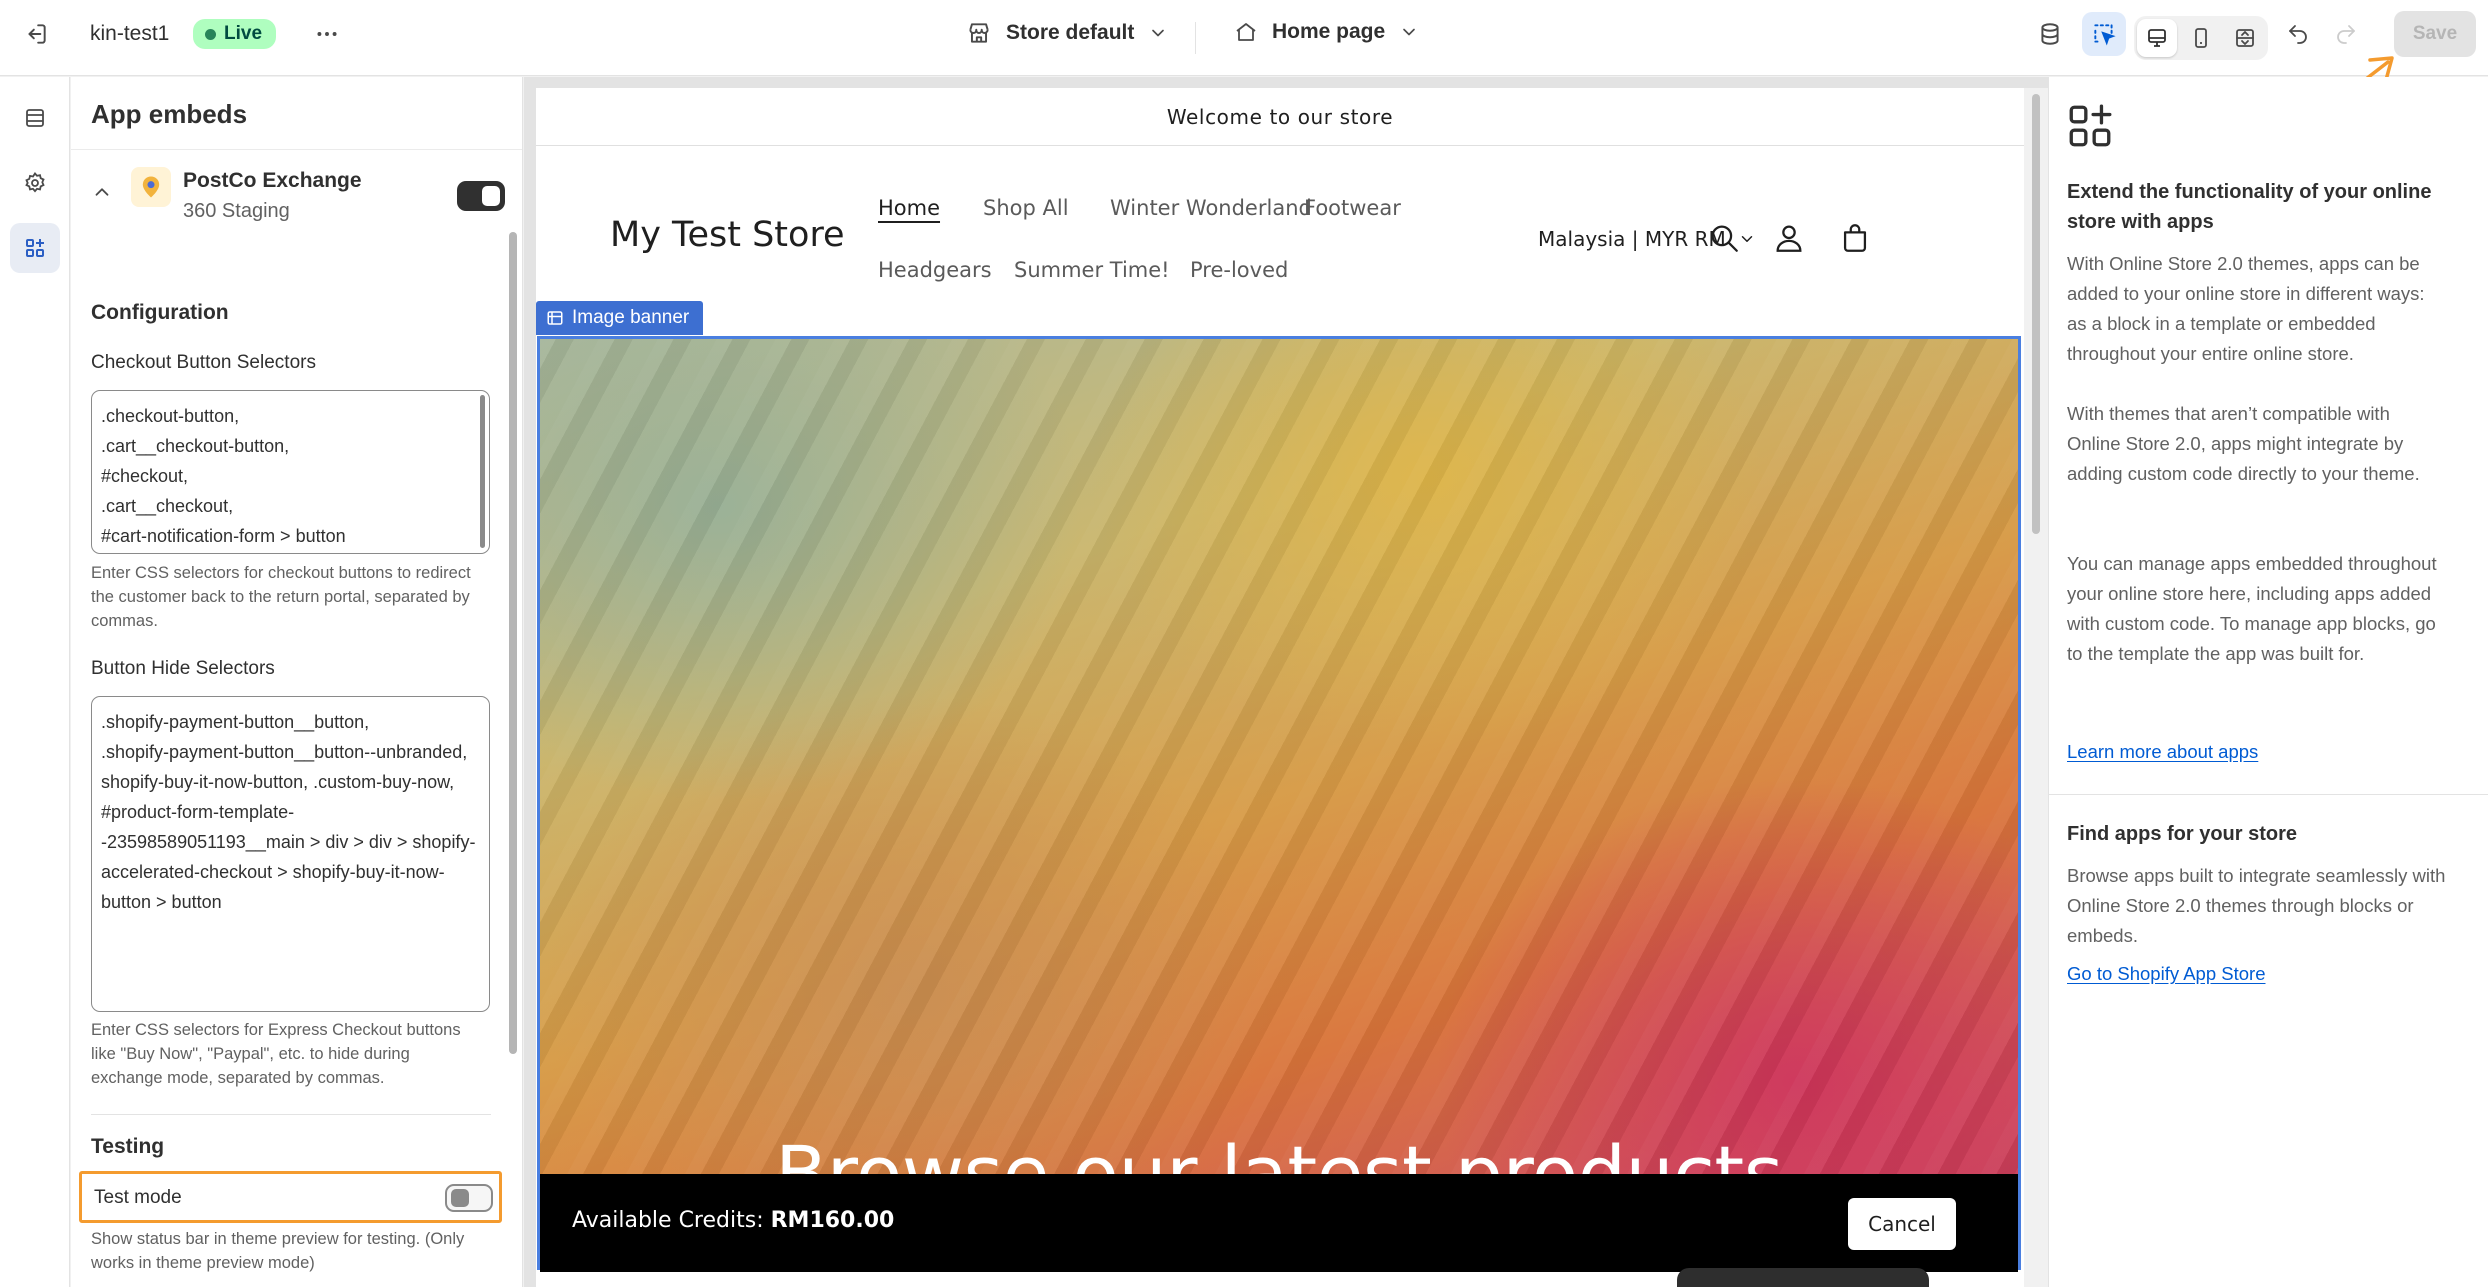 The height and width of the screenshot is (1287, 2488). I want to click on move-down-icon, so click(1757, 1282).